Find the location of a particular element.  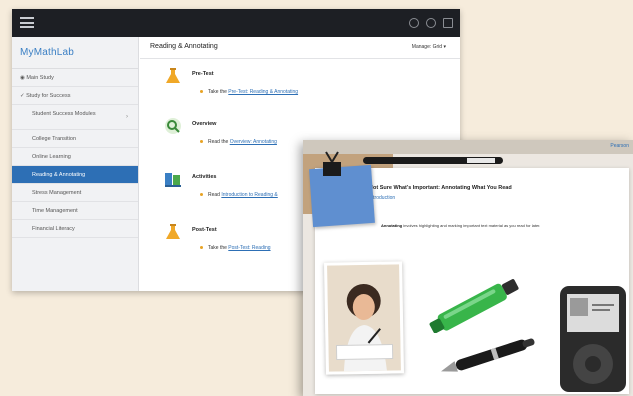

step-line: Read the Overview: Annotating is located at coordinates (238, 142).